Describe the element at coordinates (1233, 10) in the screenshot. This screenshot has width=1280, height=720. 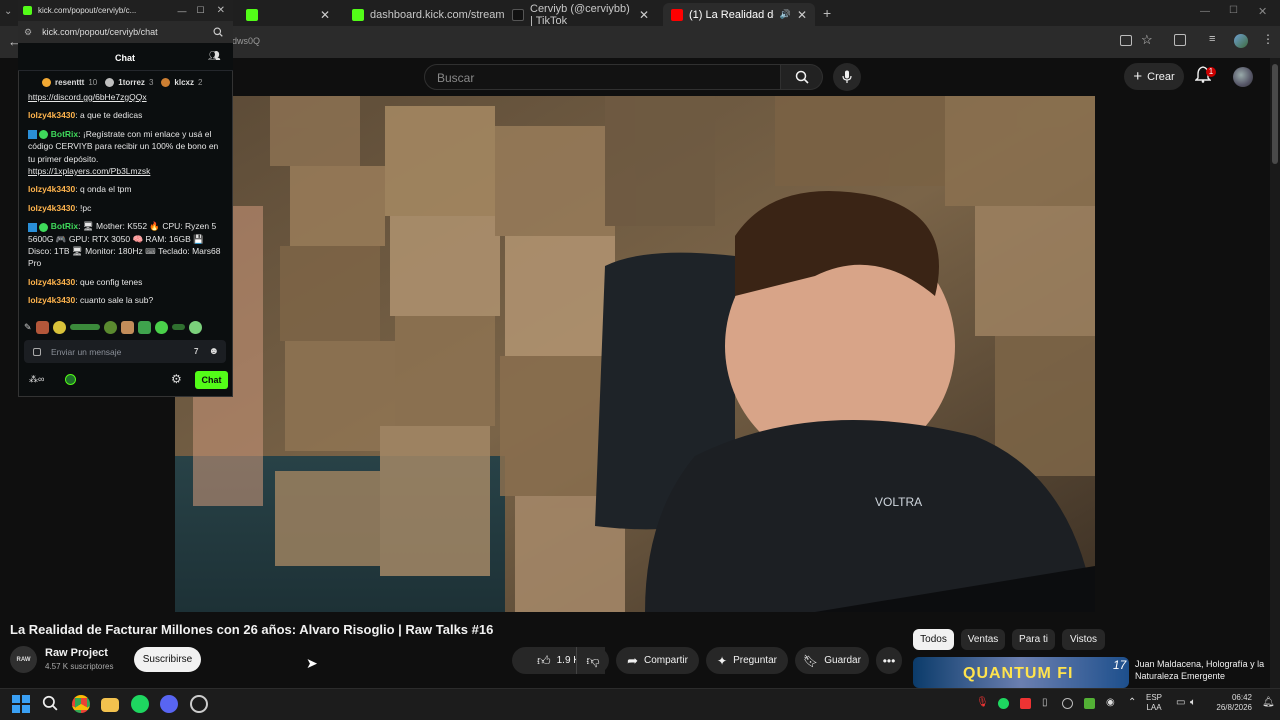
I see `maximize-window-icon: ☐` at that location.